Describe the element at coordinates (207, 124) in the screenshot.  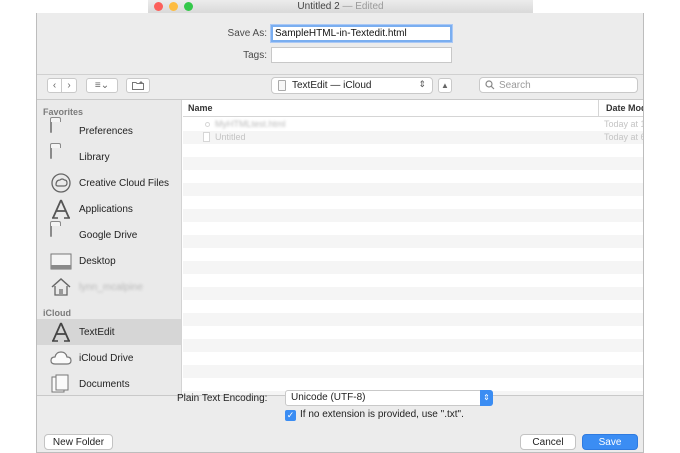
I see `file-icon` at that location.